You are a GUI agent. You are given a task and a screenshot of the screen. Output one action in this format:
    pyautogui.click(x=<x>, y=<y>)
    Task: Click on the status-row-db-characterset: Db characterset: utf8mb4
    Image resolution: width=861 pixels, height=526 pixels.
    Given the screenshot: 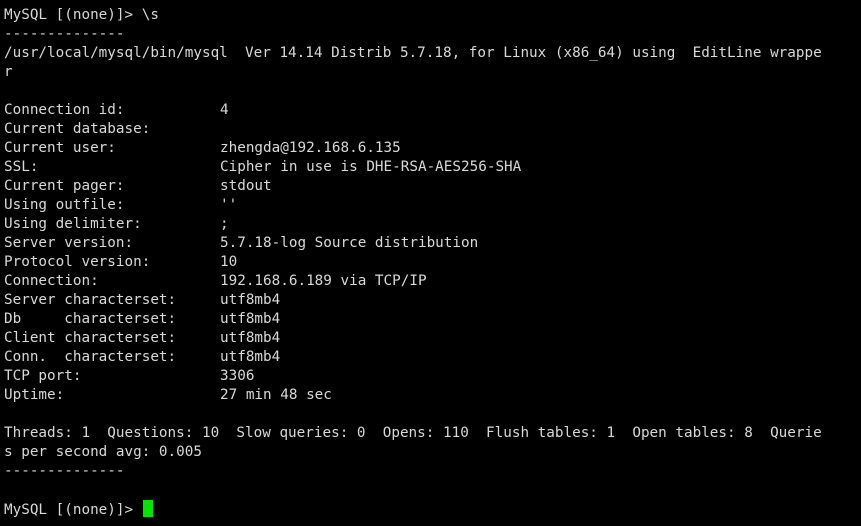 What is the action you would take?
    pyautogui.click(x=432, y=319)
    